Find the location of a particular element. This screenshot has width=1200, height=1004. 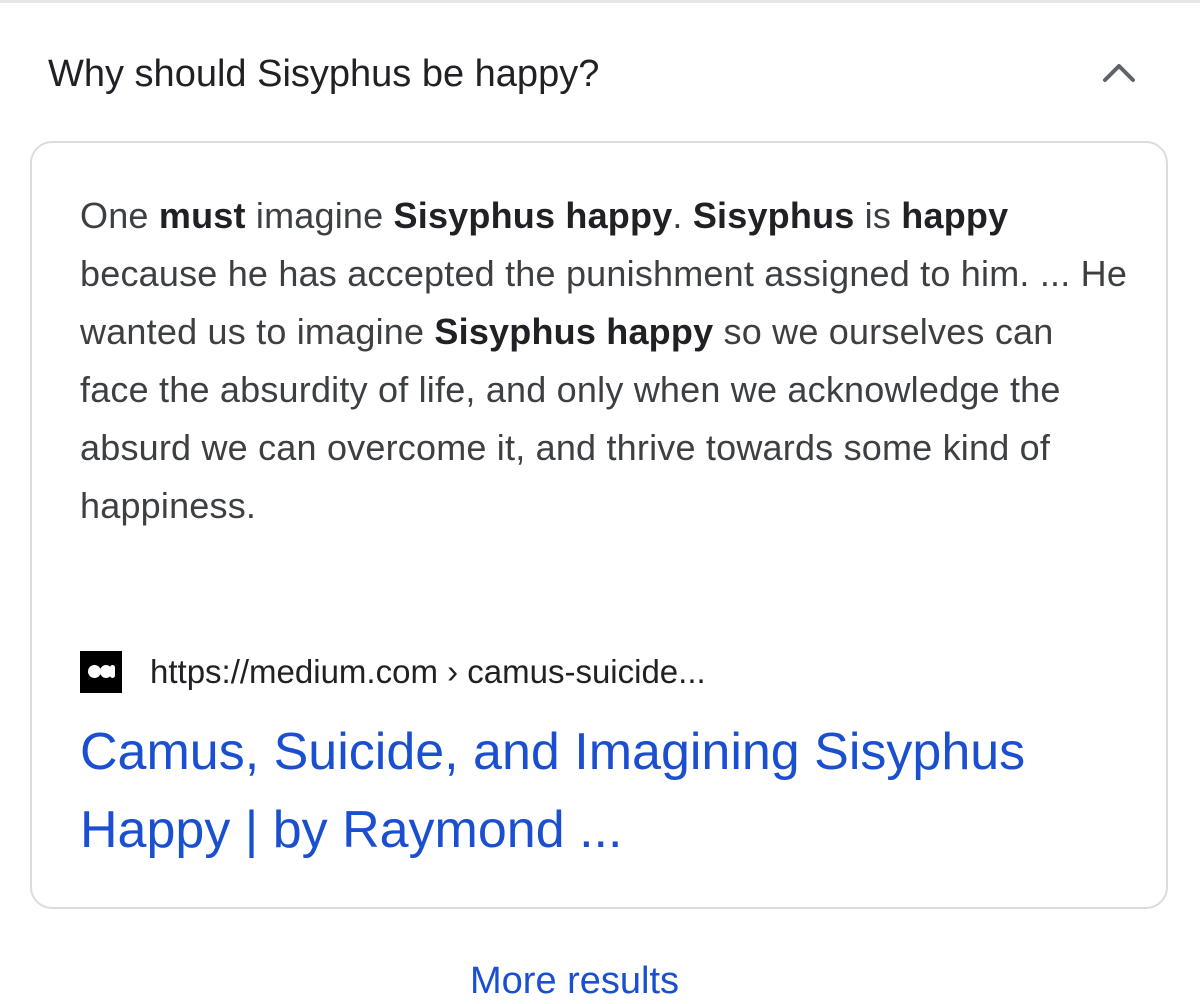

faq-question: Why should Sisyphus be happy? is located at coordinates (323, 74).